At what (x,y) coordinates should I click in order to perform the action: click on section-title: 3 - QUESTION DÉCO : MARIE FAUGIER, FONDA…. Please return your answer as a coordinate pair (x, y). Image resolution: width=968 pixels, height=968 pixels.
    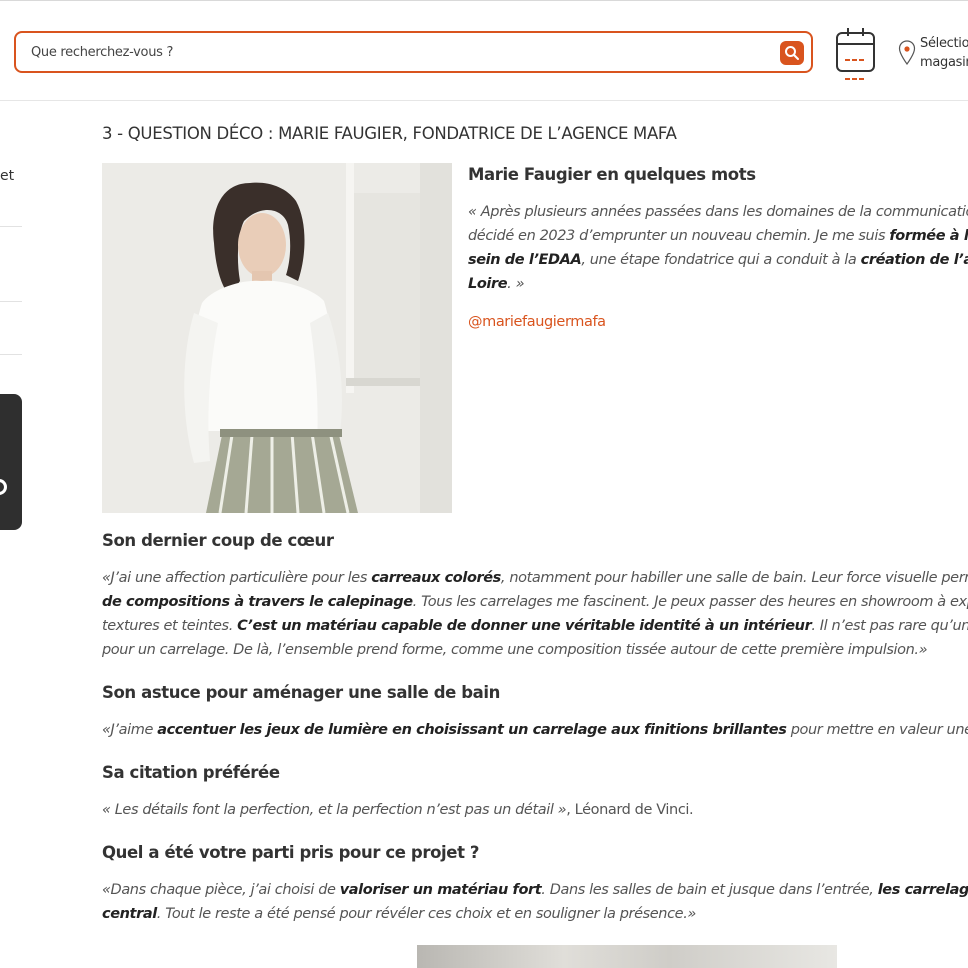
    Looking at the image, I should click on (389, 133).